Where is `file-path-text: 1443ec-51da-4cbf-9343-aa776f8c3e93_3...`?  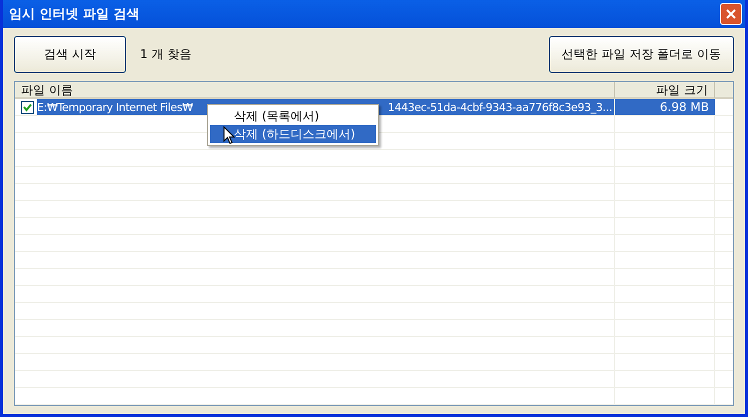 file-path-text: 1443ec-51da-4cbf-9343-aa776f8c3e93_3... is located at coordinates (500, 107).